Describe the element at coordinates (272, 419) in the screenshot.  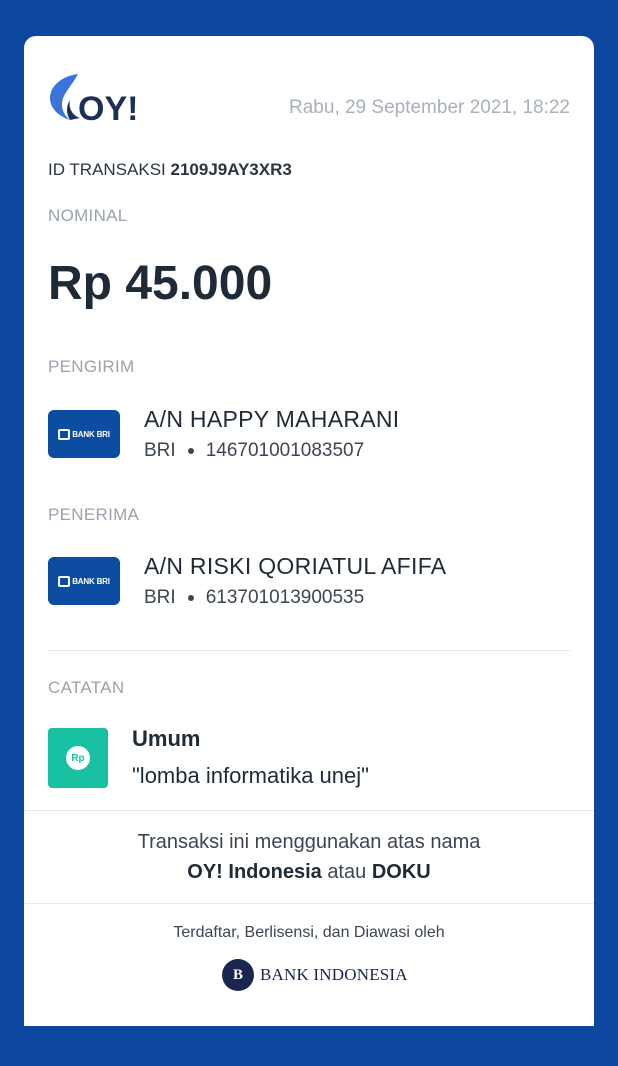
I see `sender-name: A/N HAPPY MAHARANI` at that location.